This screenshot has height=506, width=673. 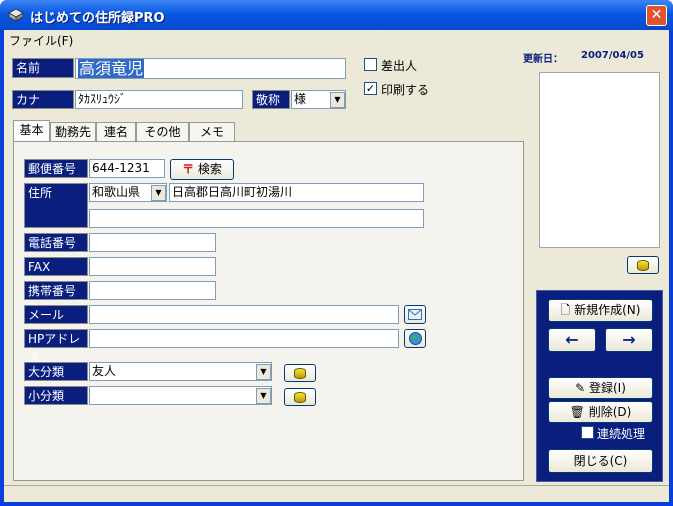 I want to click on menu-bar: ファイル(F), so click(x=336, y=39).